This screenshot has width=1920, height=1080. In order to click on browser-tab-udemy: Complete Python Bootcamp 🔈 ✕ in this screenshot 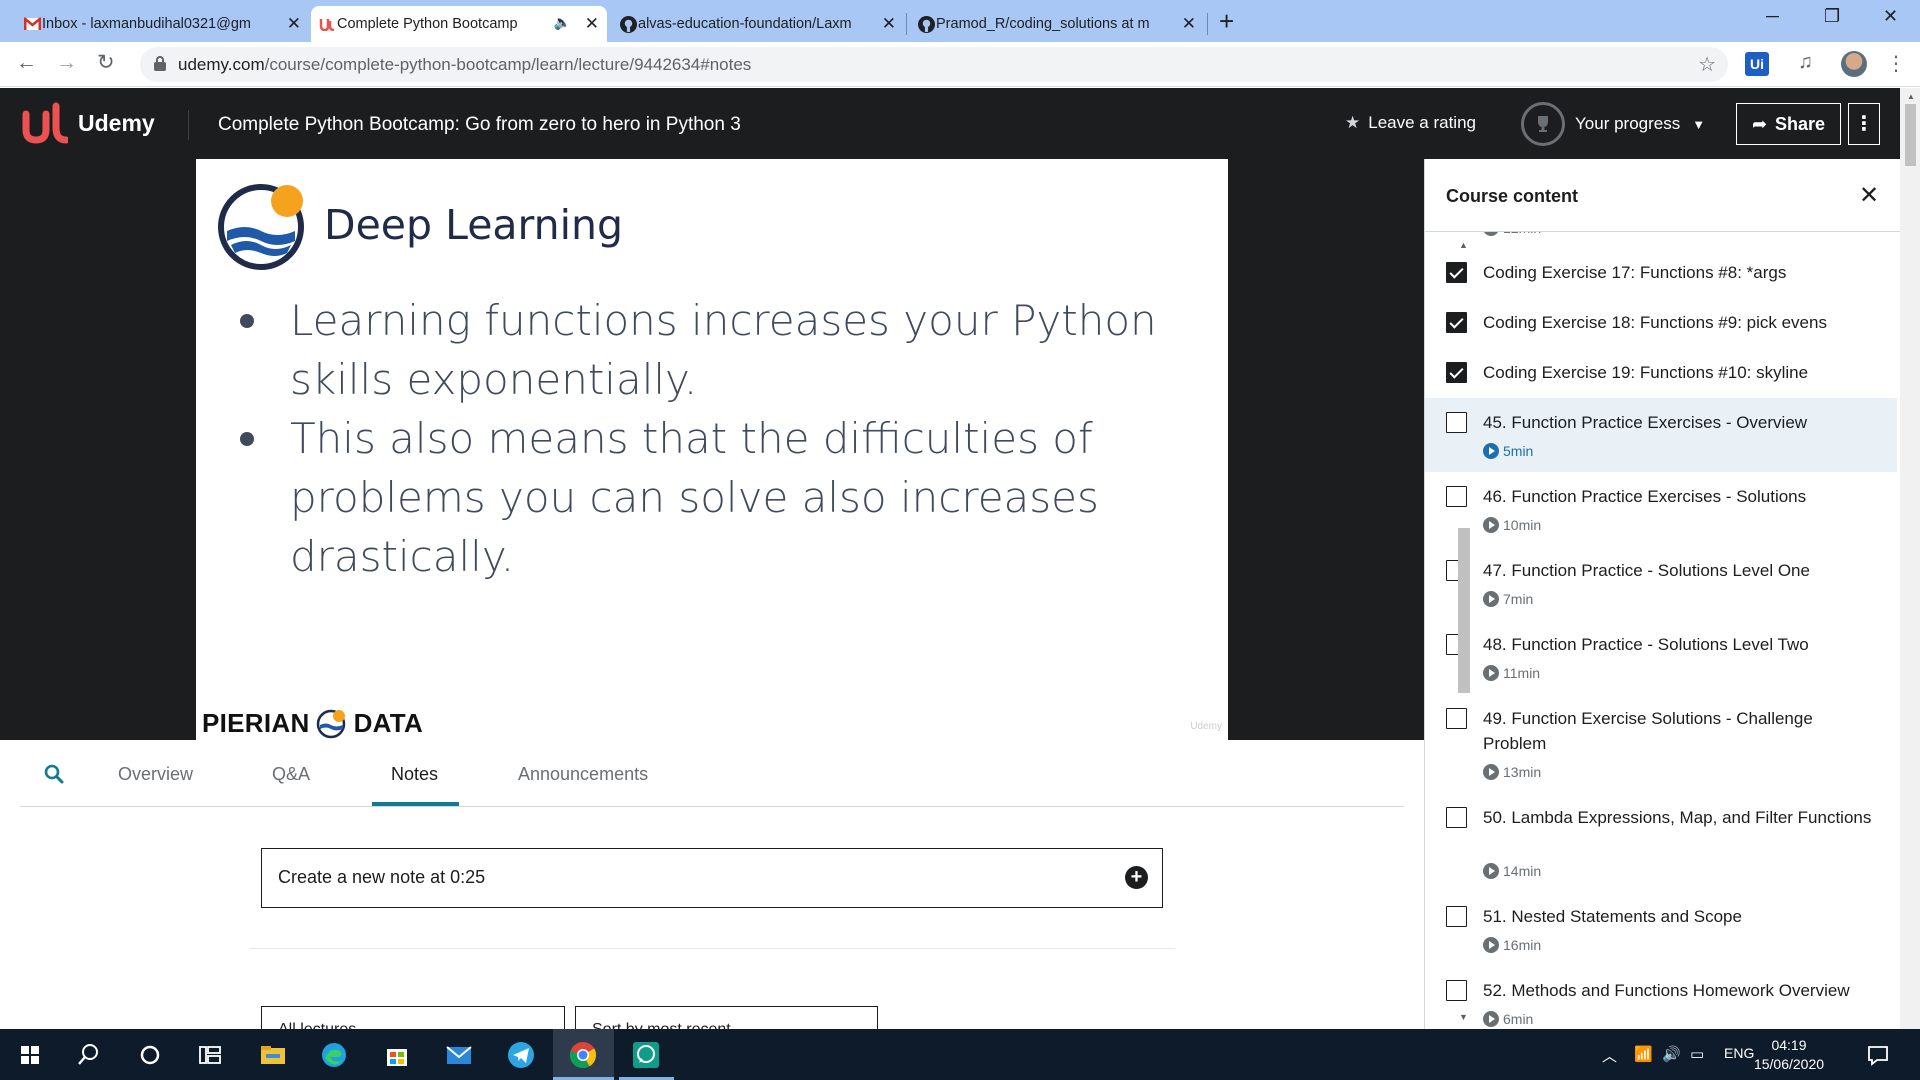, I will do `click(459, 24)`.